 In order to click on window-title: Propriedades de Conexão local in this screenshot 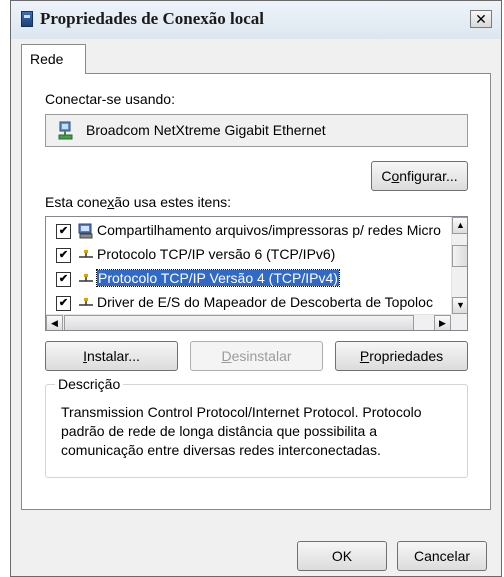, I will do `click(152, 18)`.